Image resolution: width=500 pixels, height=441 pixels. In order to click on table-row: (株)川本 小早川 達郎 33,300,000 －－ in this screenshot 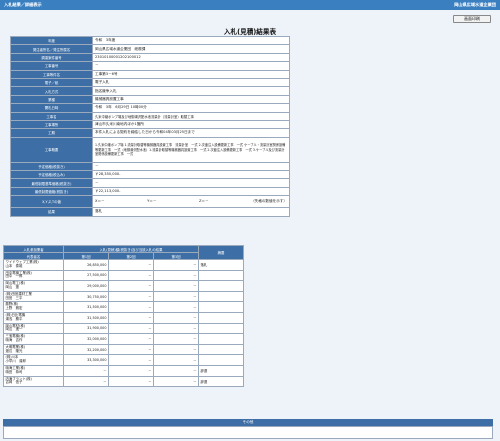, I will do `click(123, 360)`.